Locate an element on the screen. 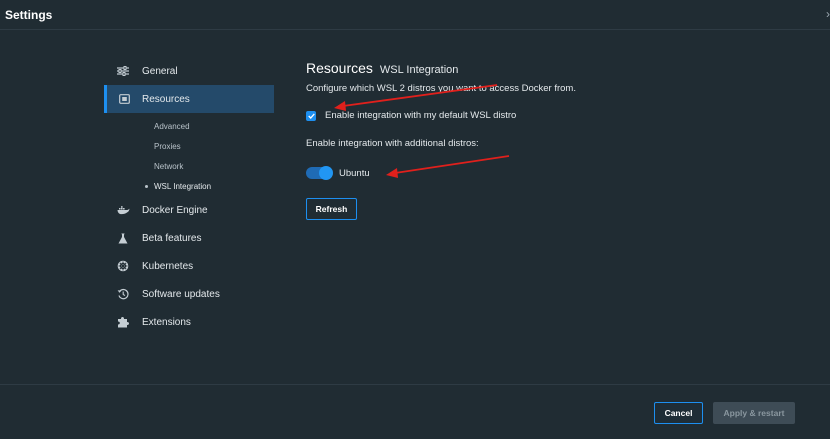 This screenshot has width=830, height=439. sidebar-item-software-updates: Software updates is located at coordinates (189, 294).